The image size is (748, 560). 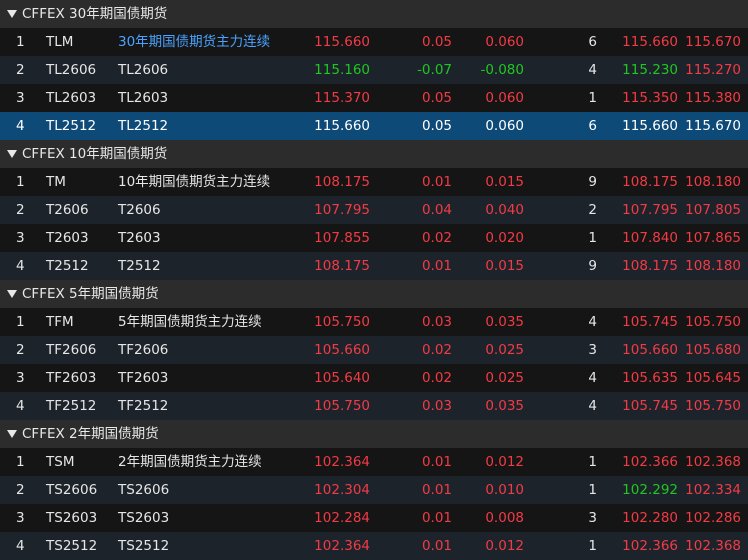 What do you see at coordinates (504, 518) in the screenshot?
I see `change-percent: 0.008` at bounding box center [504, 518].